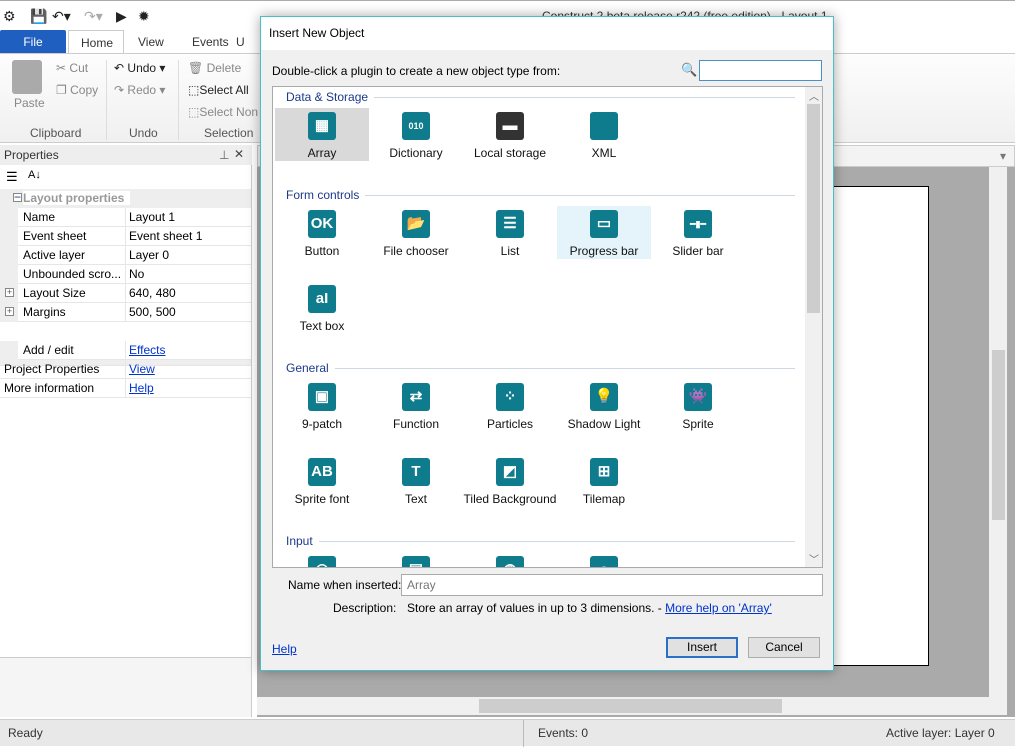 Image resolution: width=1015 pixels, height=747 pixels. What do you see at coordinates (144, 16) in the screenshot?
I see `debug-icon: ✹` at bounding box center [144, 16].